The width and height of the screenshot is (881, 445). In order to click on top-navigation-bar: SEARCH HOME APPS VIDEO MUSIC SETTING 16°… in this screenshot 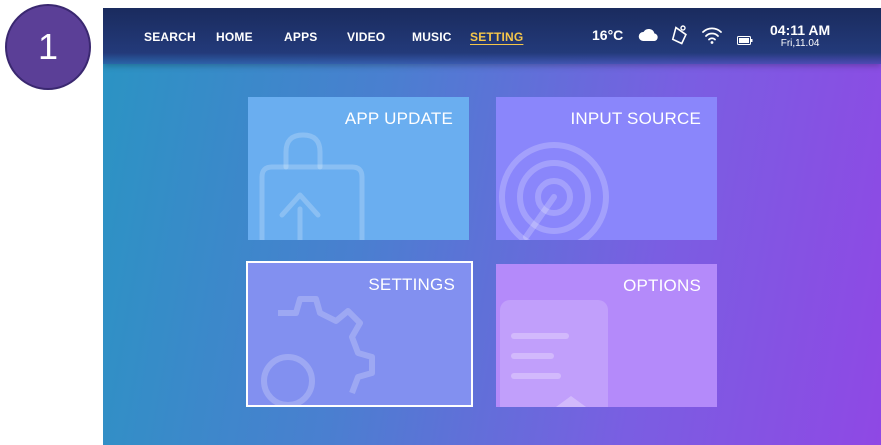, I will do `click(492, 36)`.